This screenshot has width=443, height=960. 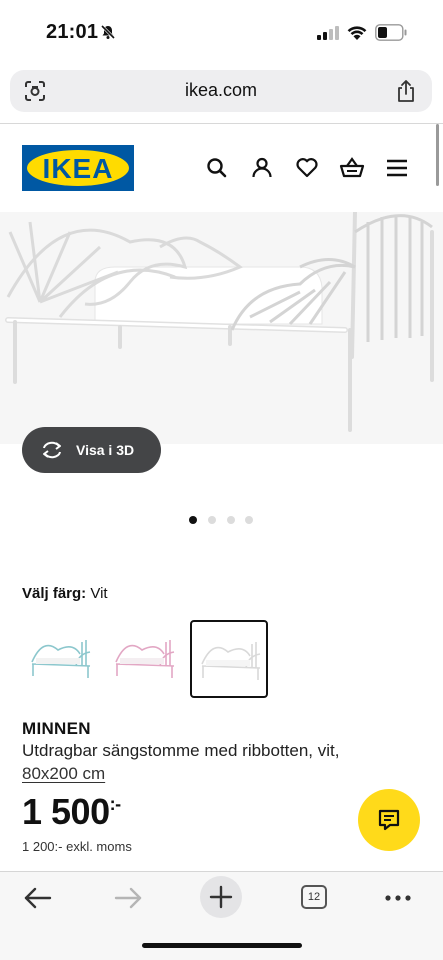 What do you see at coordinates (54, 593) in the screenshot?
I see `colour-label: Välj färg:` at bounding box center [54, 593].